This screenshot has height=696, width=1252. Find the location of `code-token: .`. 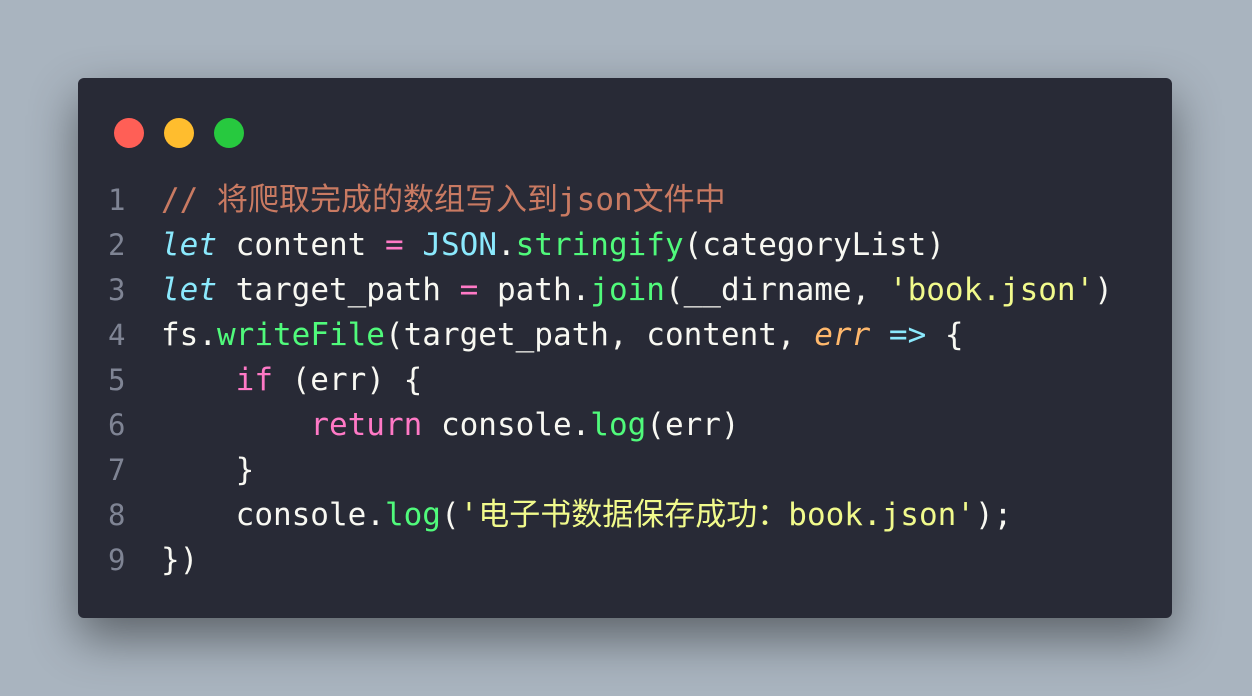

code-token: . is located at coordinates (506, 245).